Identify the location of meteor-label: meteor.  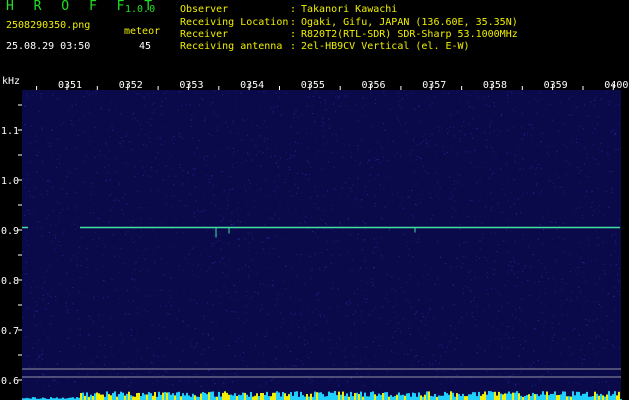
(142, 31).